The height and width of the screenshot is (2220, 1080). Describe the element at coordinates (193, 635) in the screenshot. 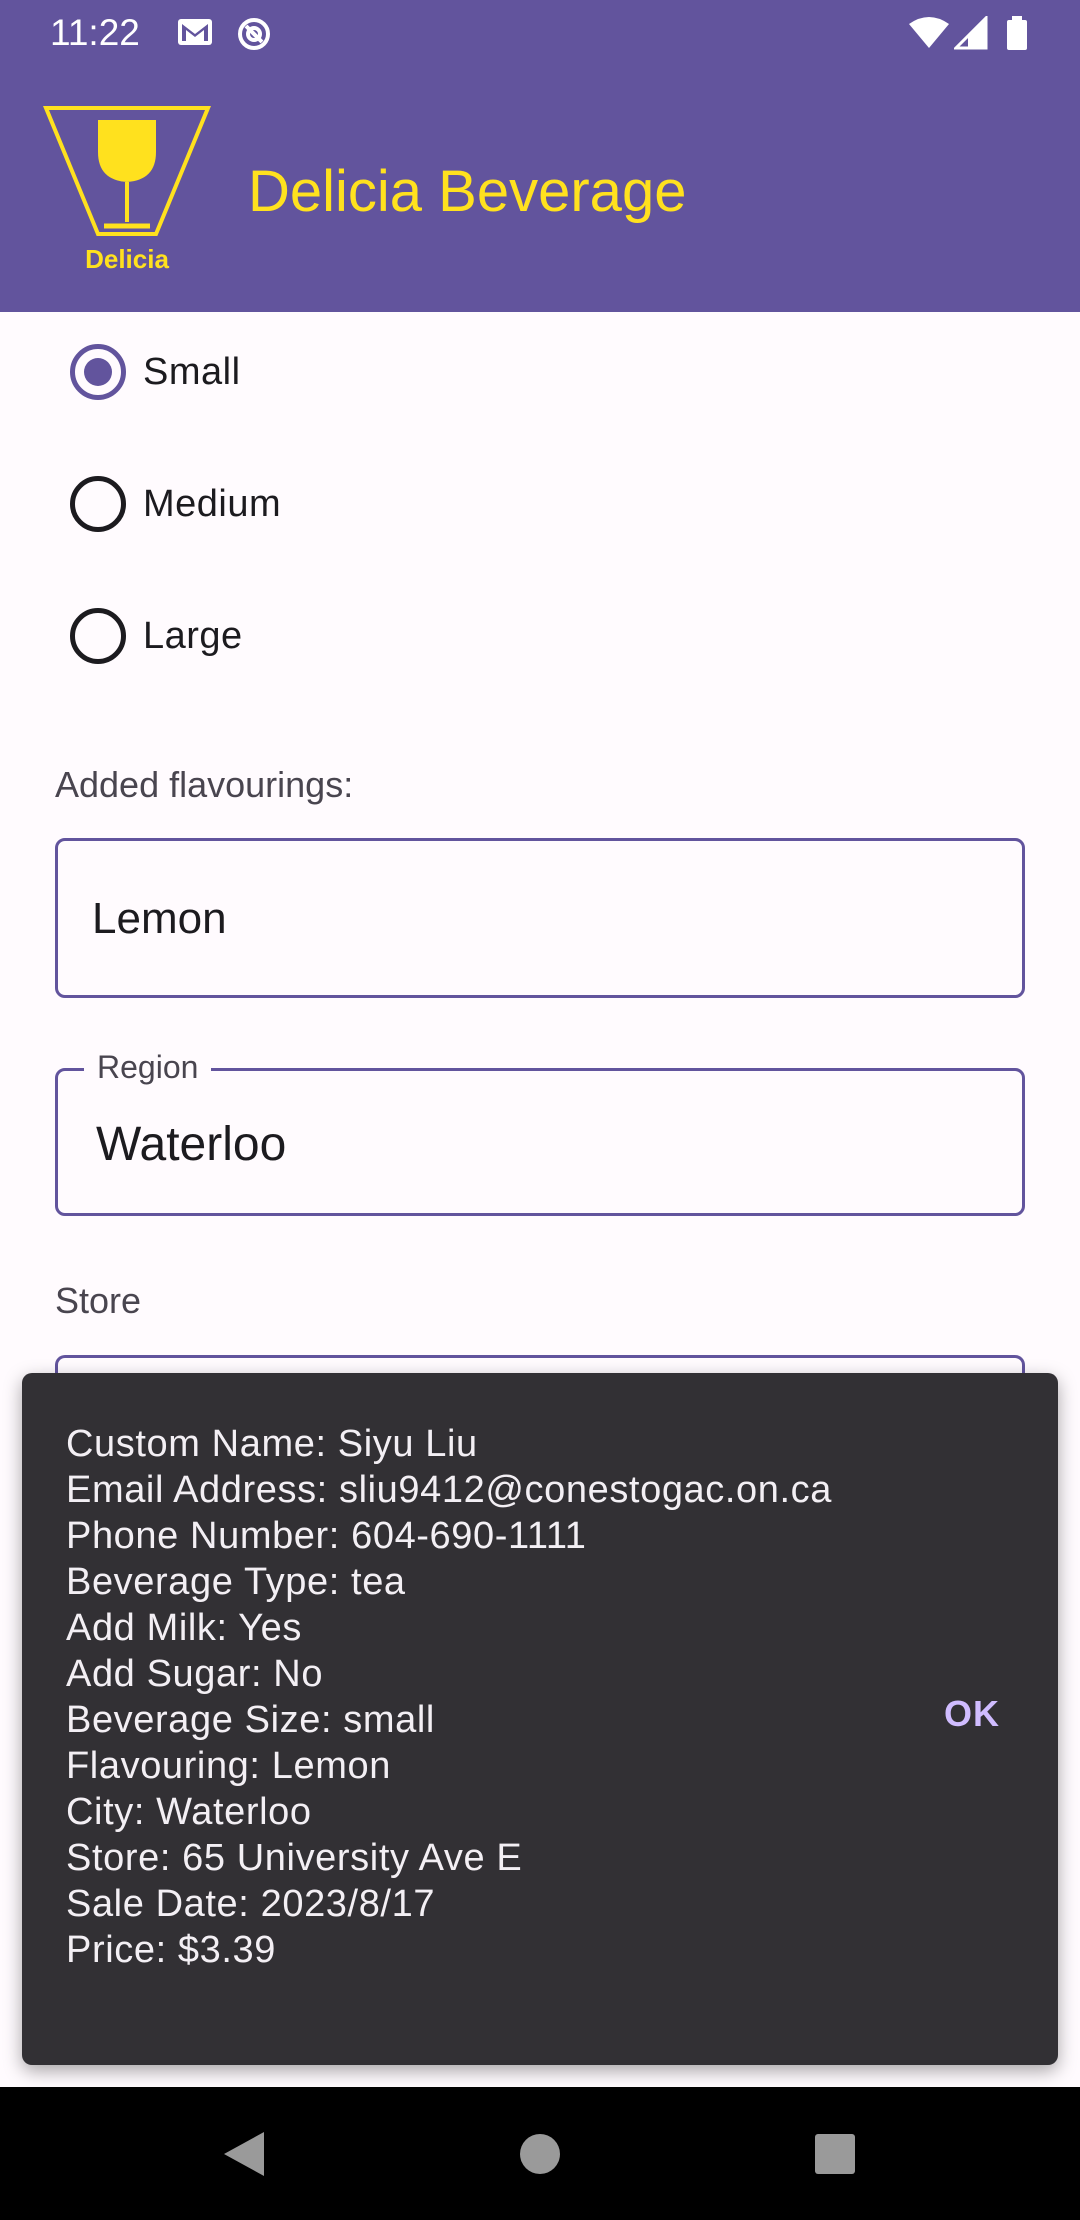

I see `radio-label-large: Large` at that location.